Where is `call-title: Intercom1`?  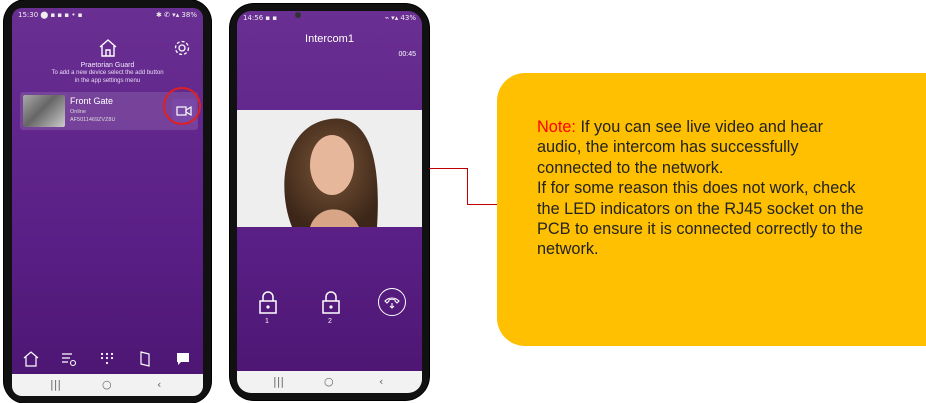
call-title: Intercom1 is located at coordinates (329, 39).